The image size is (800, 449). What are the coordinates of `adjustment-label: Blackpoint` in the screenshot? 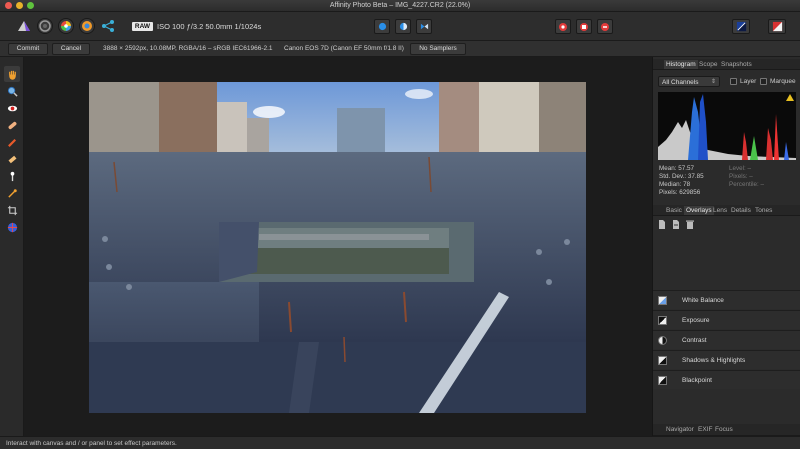 It's located at (697, 380).